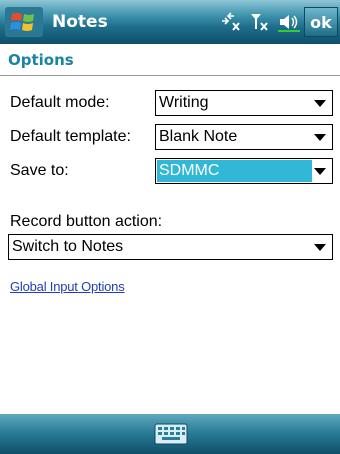 Image resolution: width=340 pixels, height=454 pixels. Describe the element at coordinates (170, 247) in the screenshot. I see `record-action-dropdown: Switch to Notes` at that location.